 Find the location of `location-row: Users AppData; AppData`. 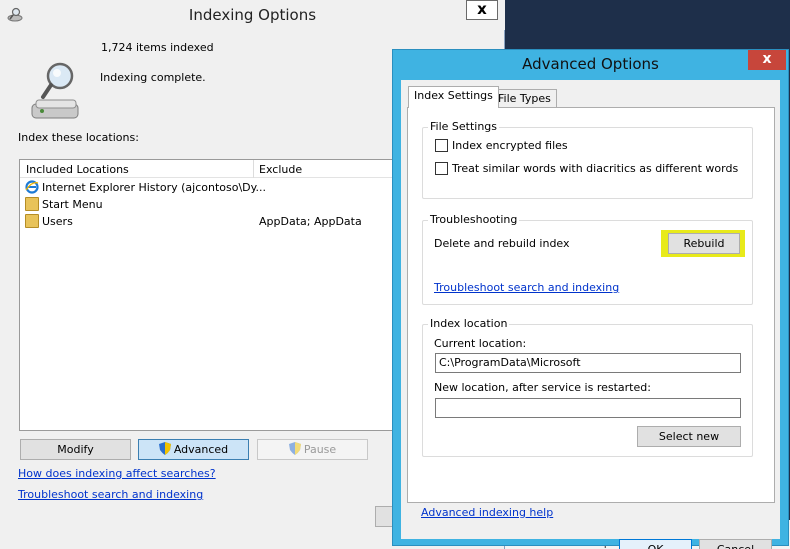

location-row: Users AppData; AppData is located at coordinates (220, 221).